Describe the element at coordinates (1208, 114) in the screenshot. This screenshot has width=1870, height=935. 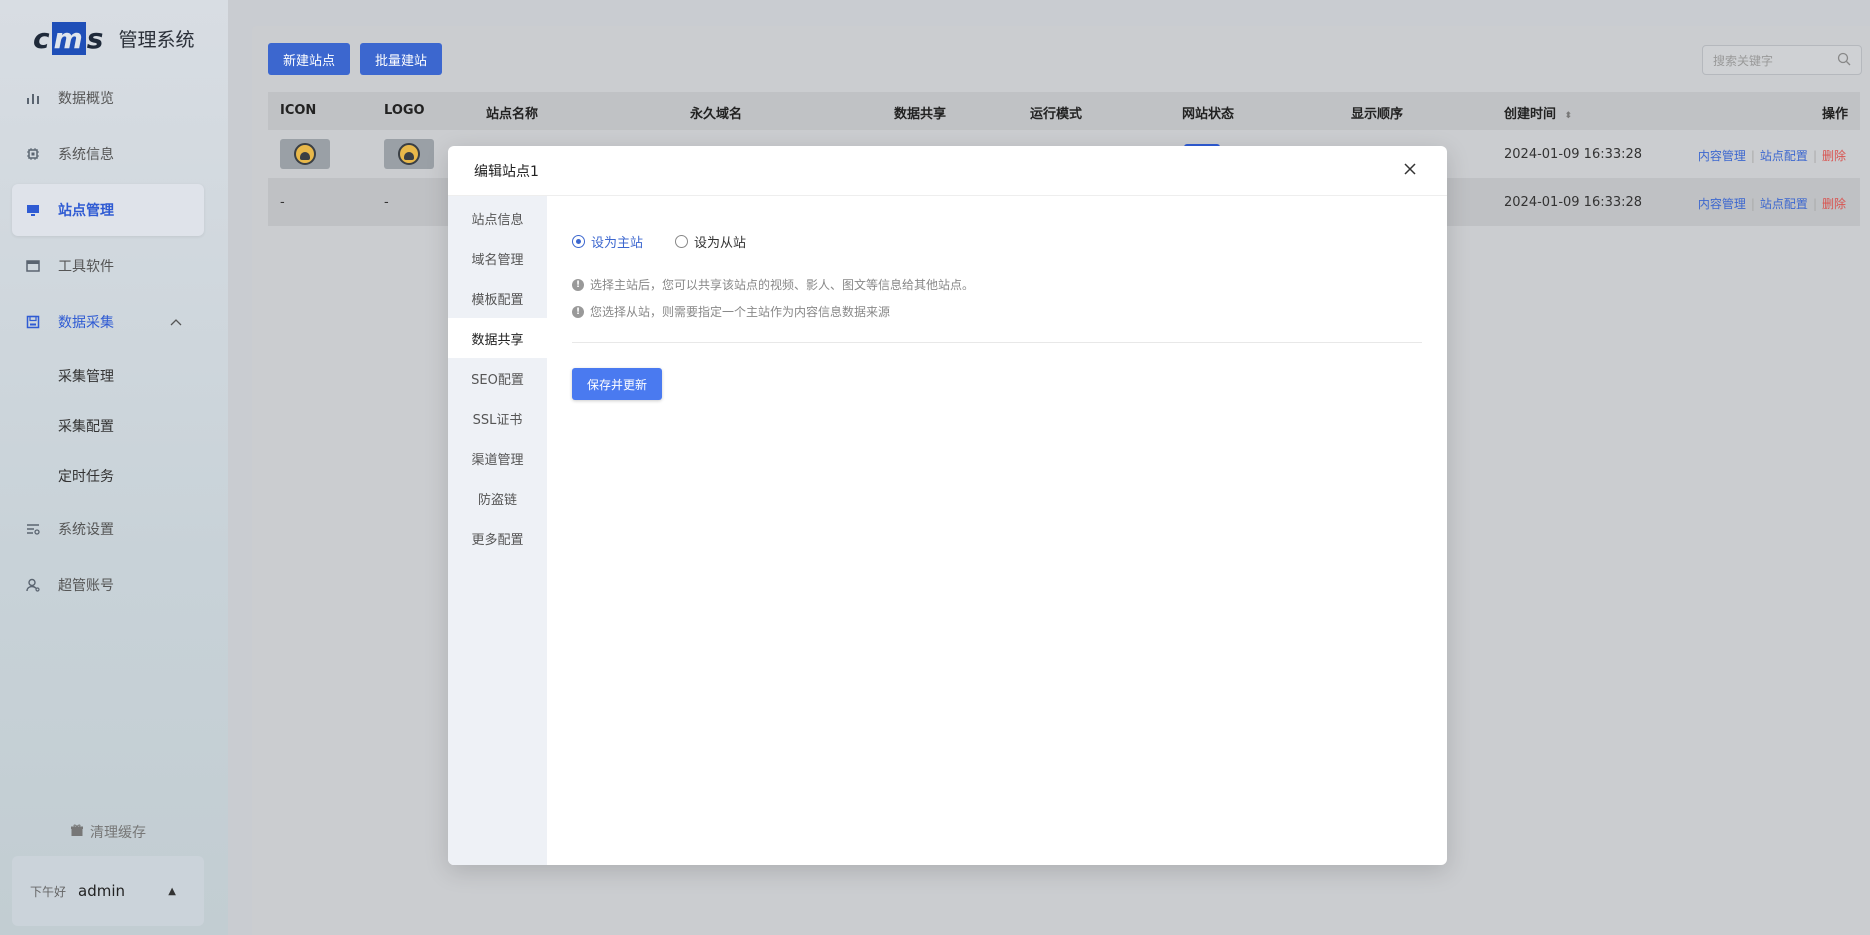
I see `column-header: 网站状态` at that location.